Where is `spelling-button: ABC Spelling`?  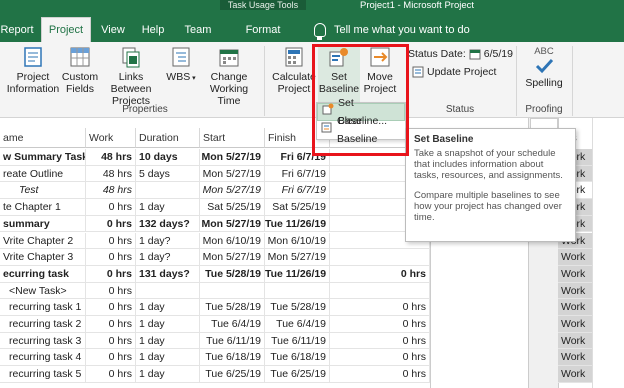
spelling-button: ABC Spelling is located at coordinates (544, 67).